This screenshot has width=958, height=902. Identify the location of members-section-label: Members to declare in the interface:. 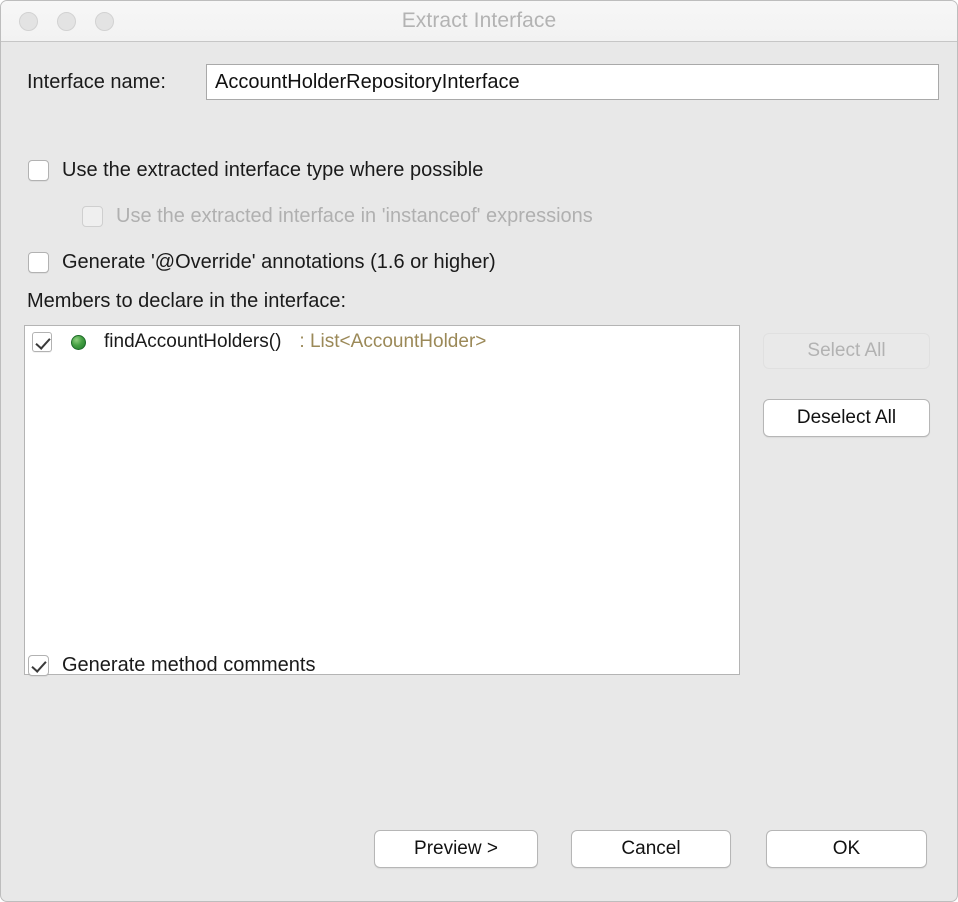
(187, 301).